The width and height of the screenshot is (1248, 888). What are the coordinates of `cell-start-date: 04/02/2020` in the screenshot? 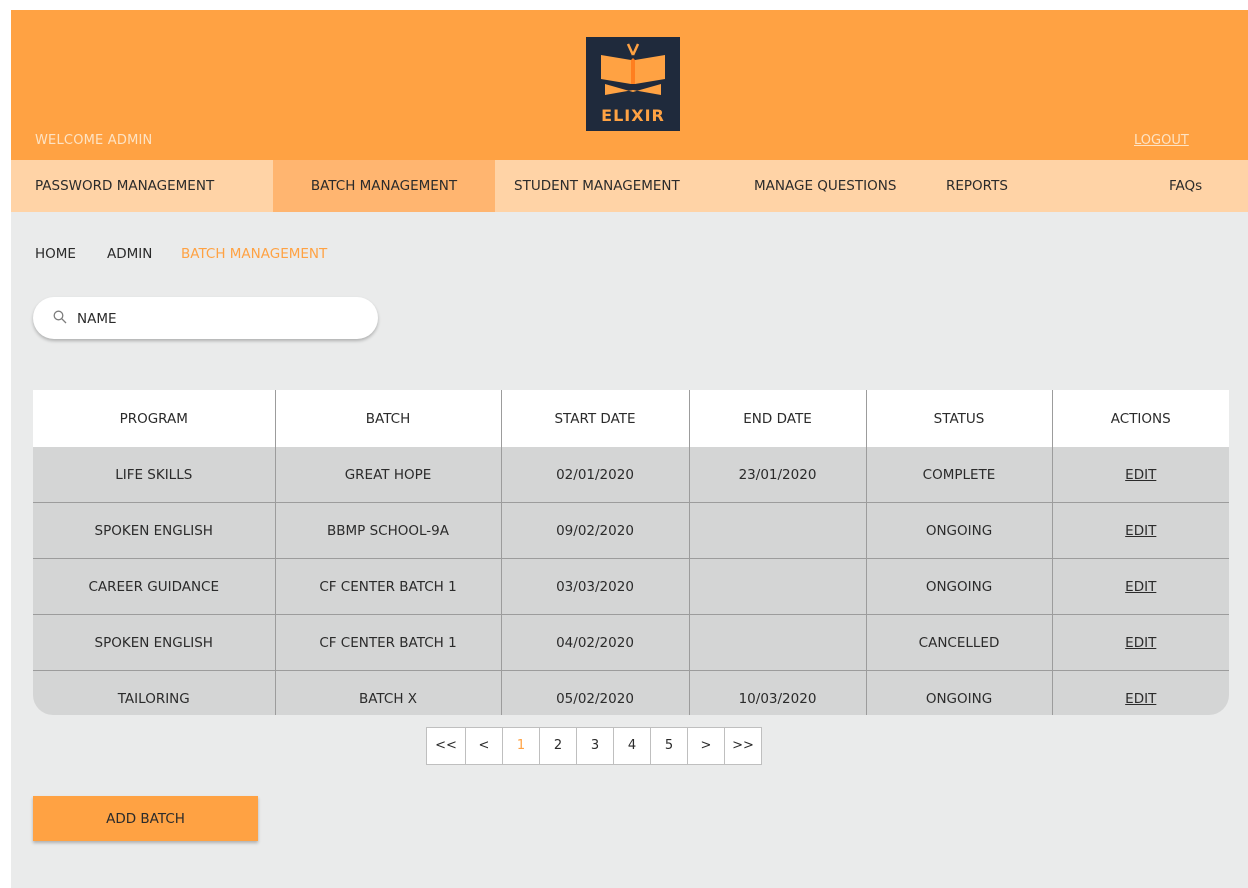 It's located at (594, 642).